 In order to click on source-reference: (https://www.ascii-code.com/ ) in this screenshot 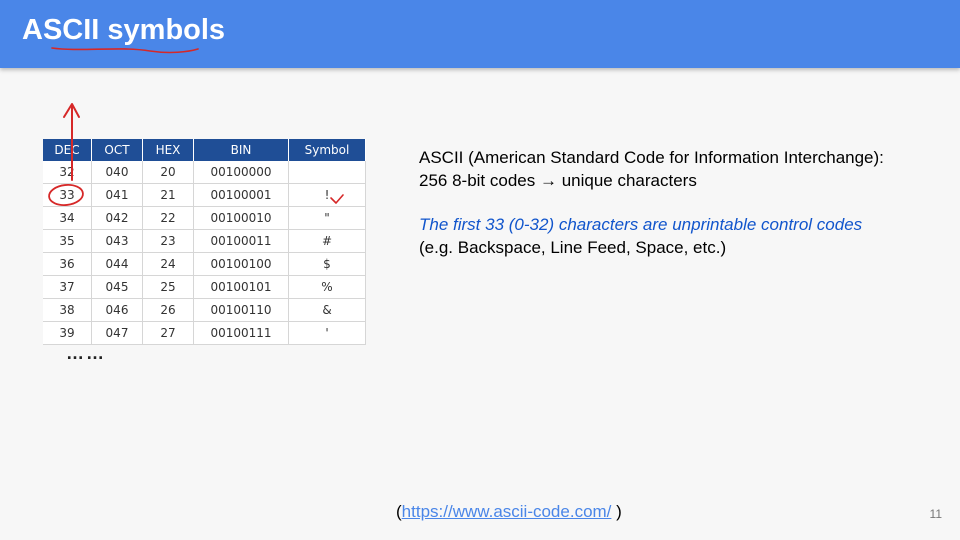, I will do `click(509, 512)`.